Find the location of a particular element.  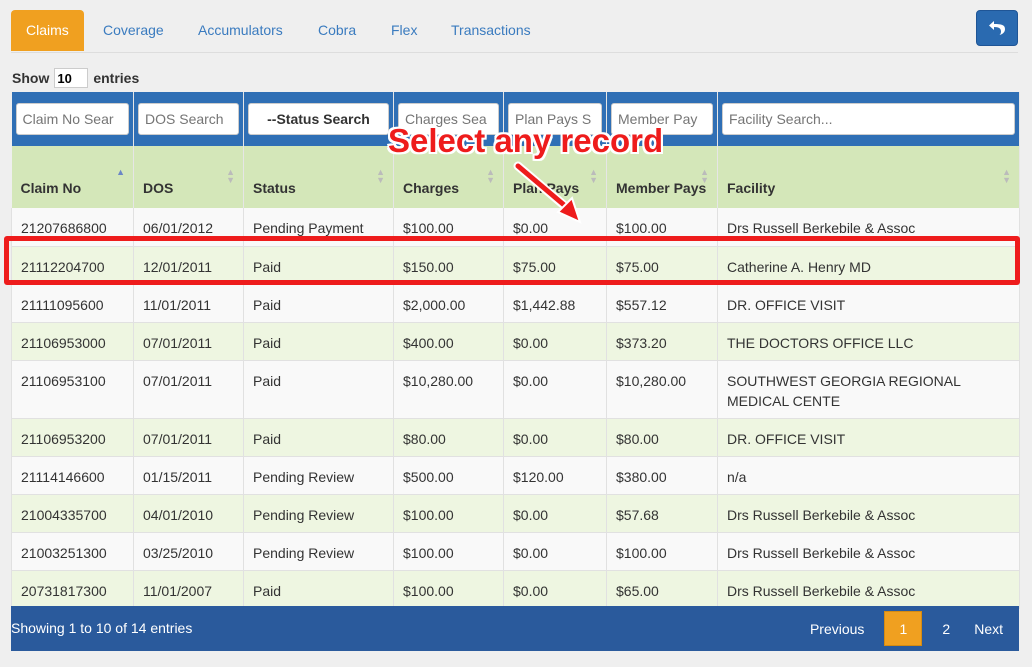

tab-claims: Claims is located at coordinates (47, 30).